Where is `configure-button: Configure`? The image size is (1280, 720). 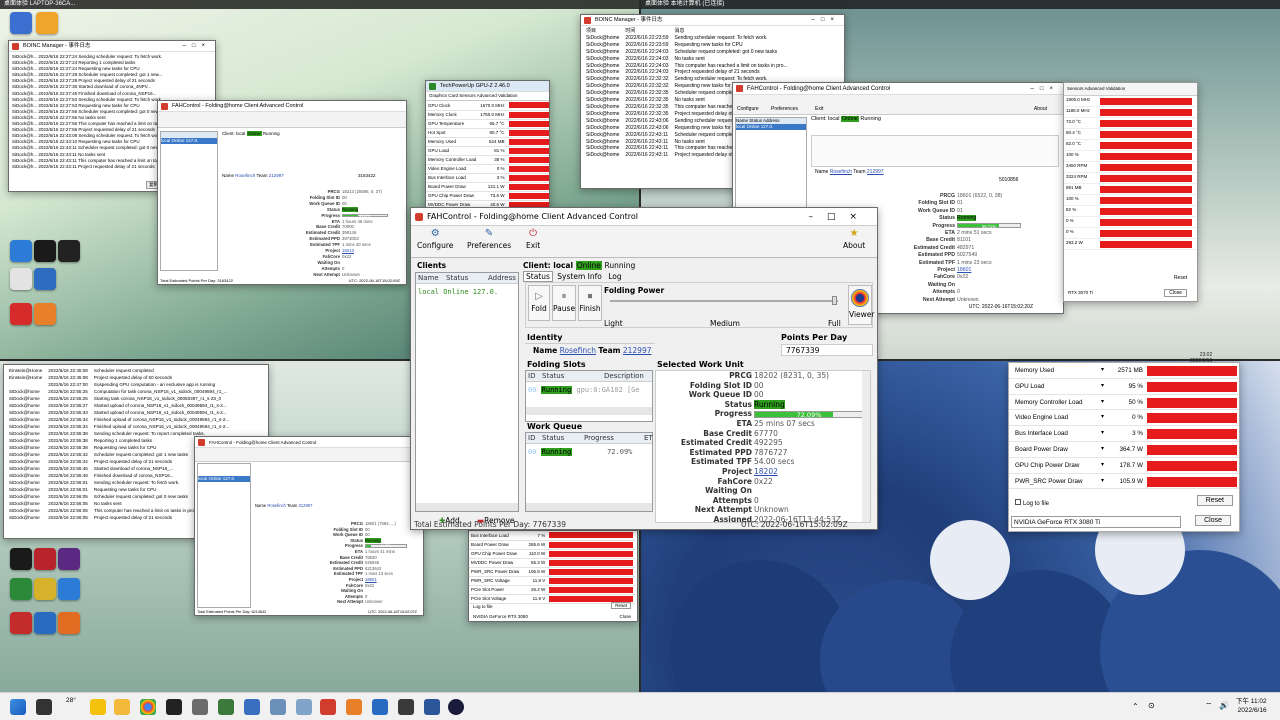
configure-button: Configure is located at coordinates (748, 109).